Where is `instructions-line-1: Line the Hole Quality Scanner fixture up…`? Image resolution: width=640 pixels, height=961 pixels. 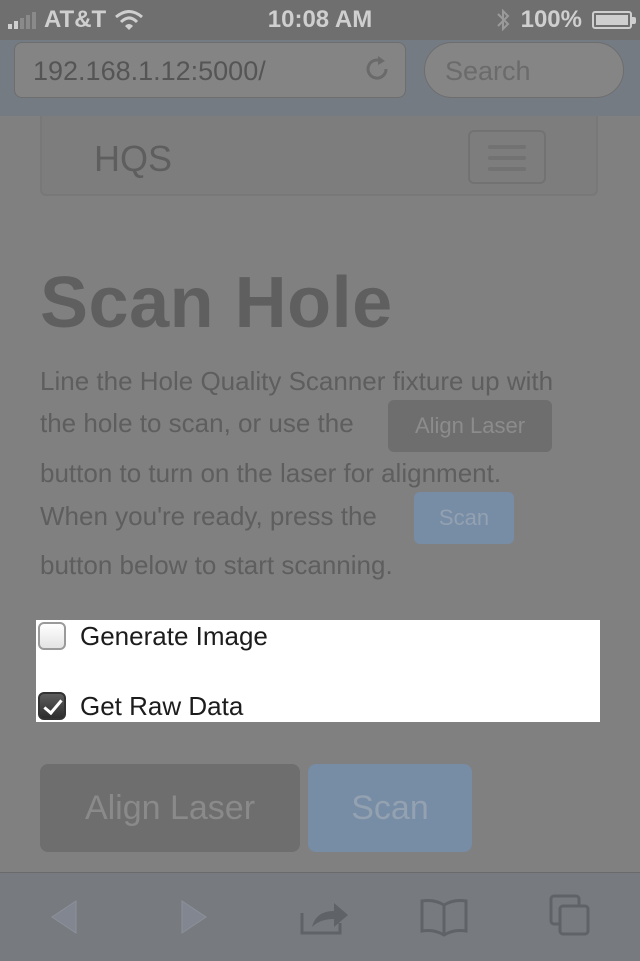 instructions-line-1: Line the Hole Quality Scanner fixture up… is located at coordinates (297, 381).